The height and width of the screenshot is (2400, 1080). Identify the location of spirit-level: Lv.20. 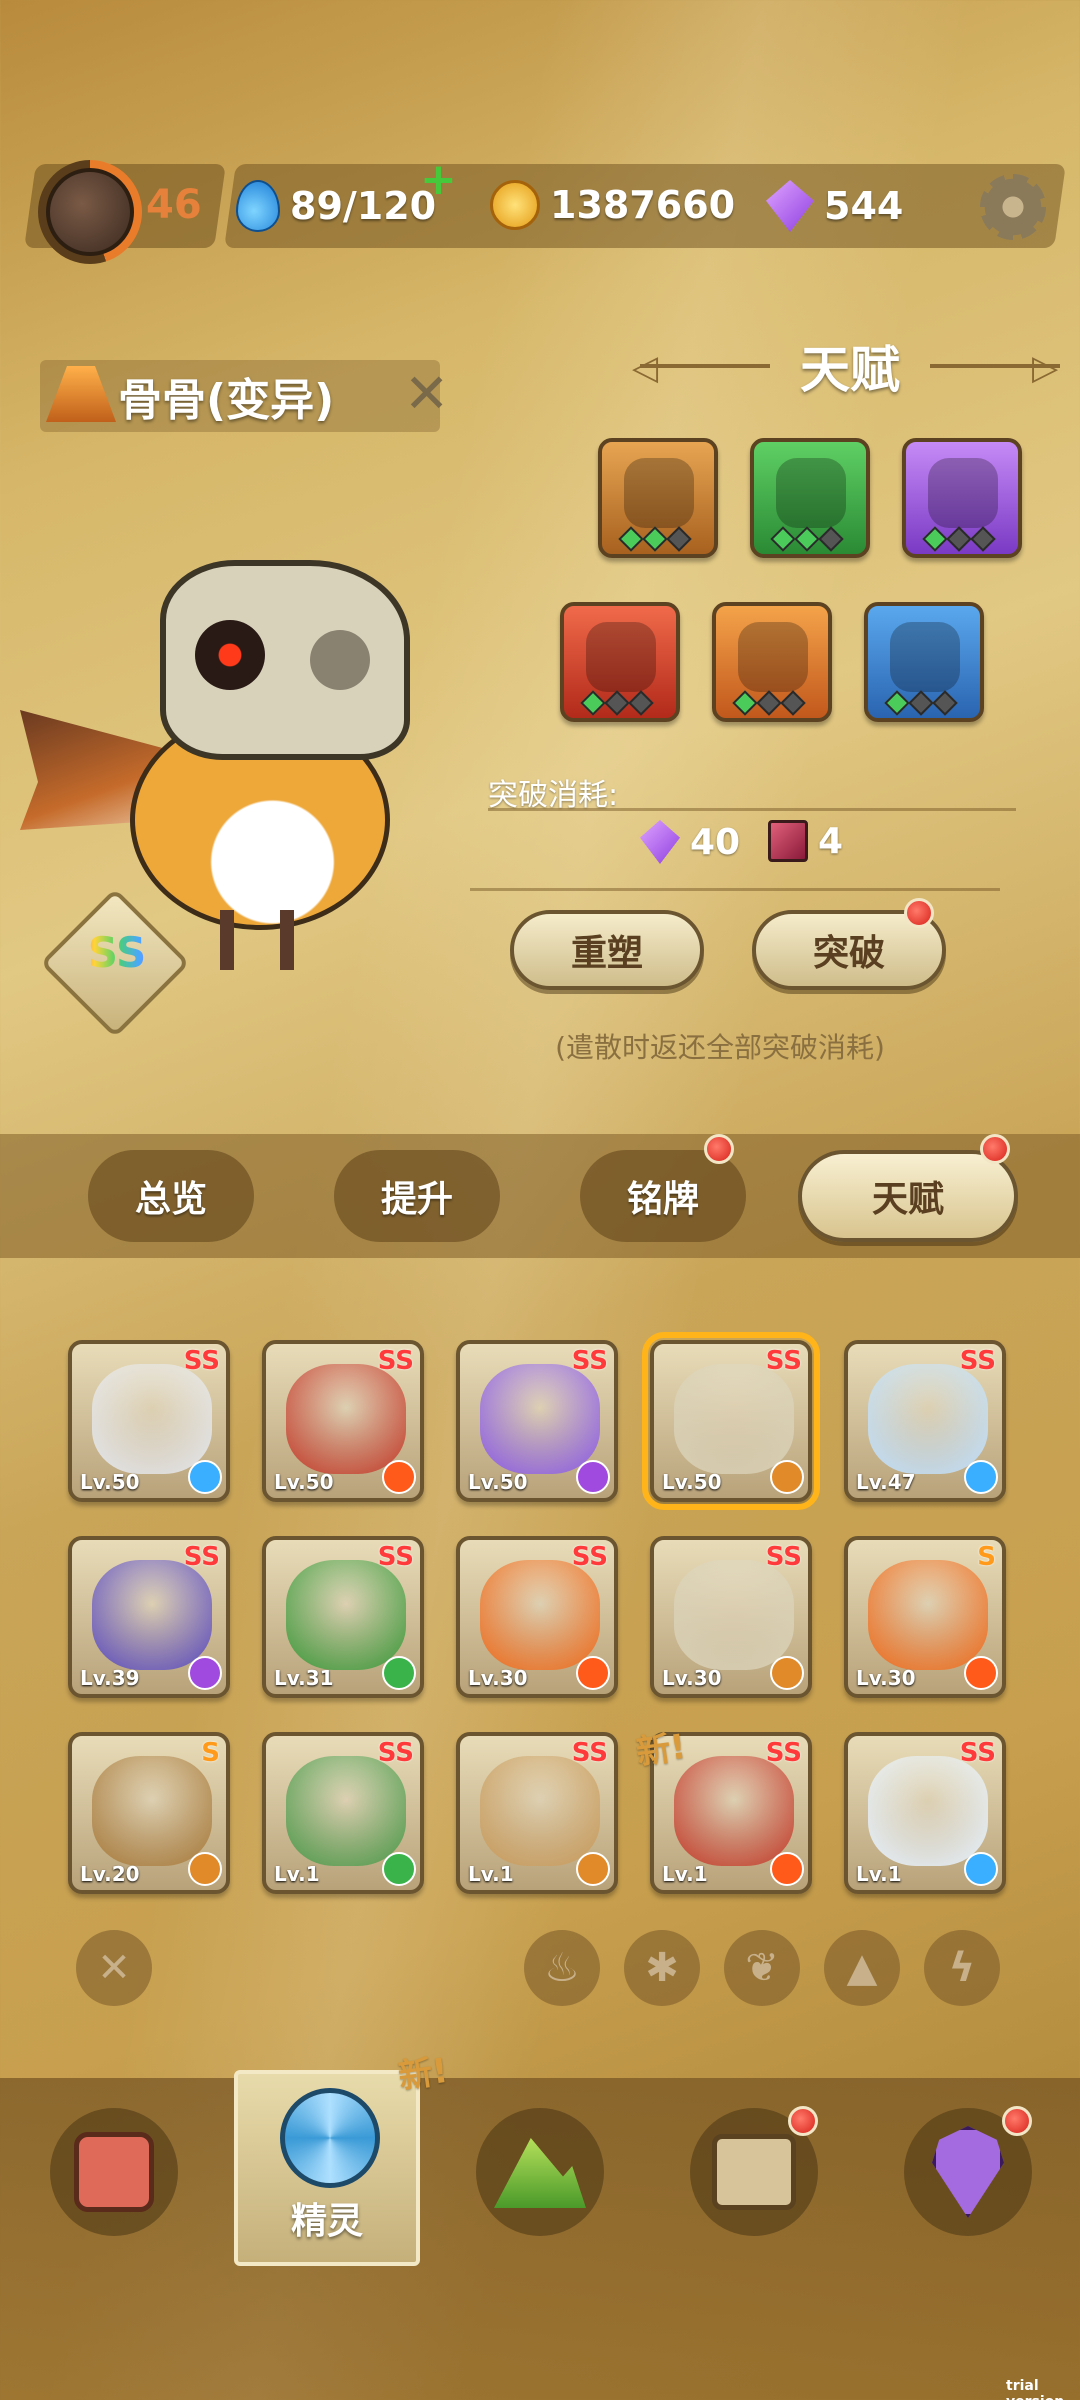
(110, 1874).